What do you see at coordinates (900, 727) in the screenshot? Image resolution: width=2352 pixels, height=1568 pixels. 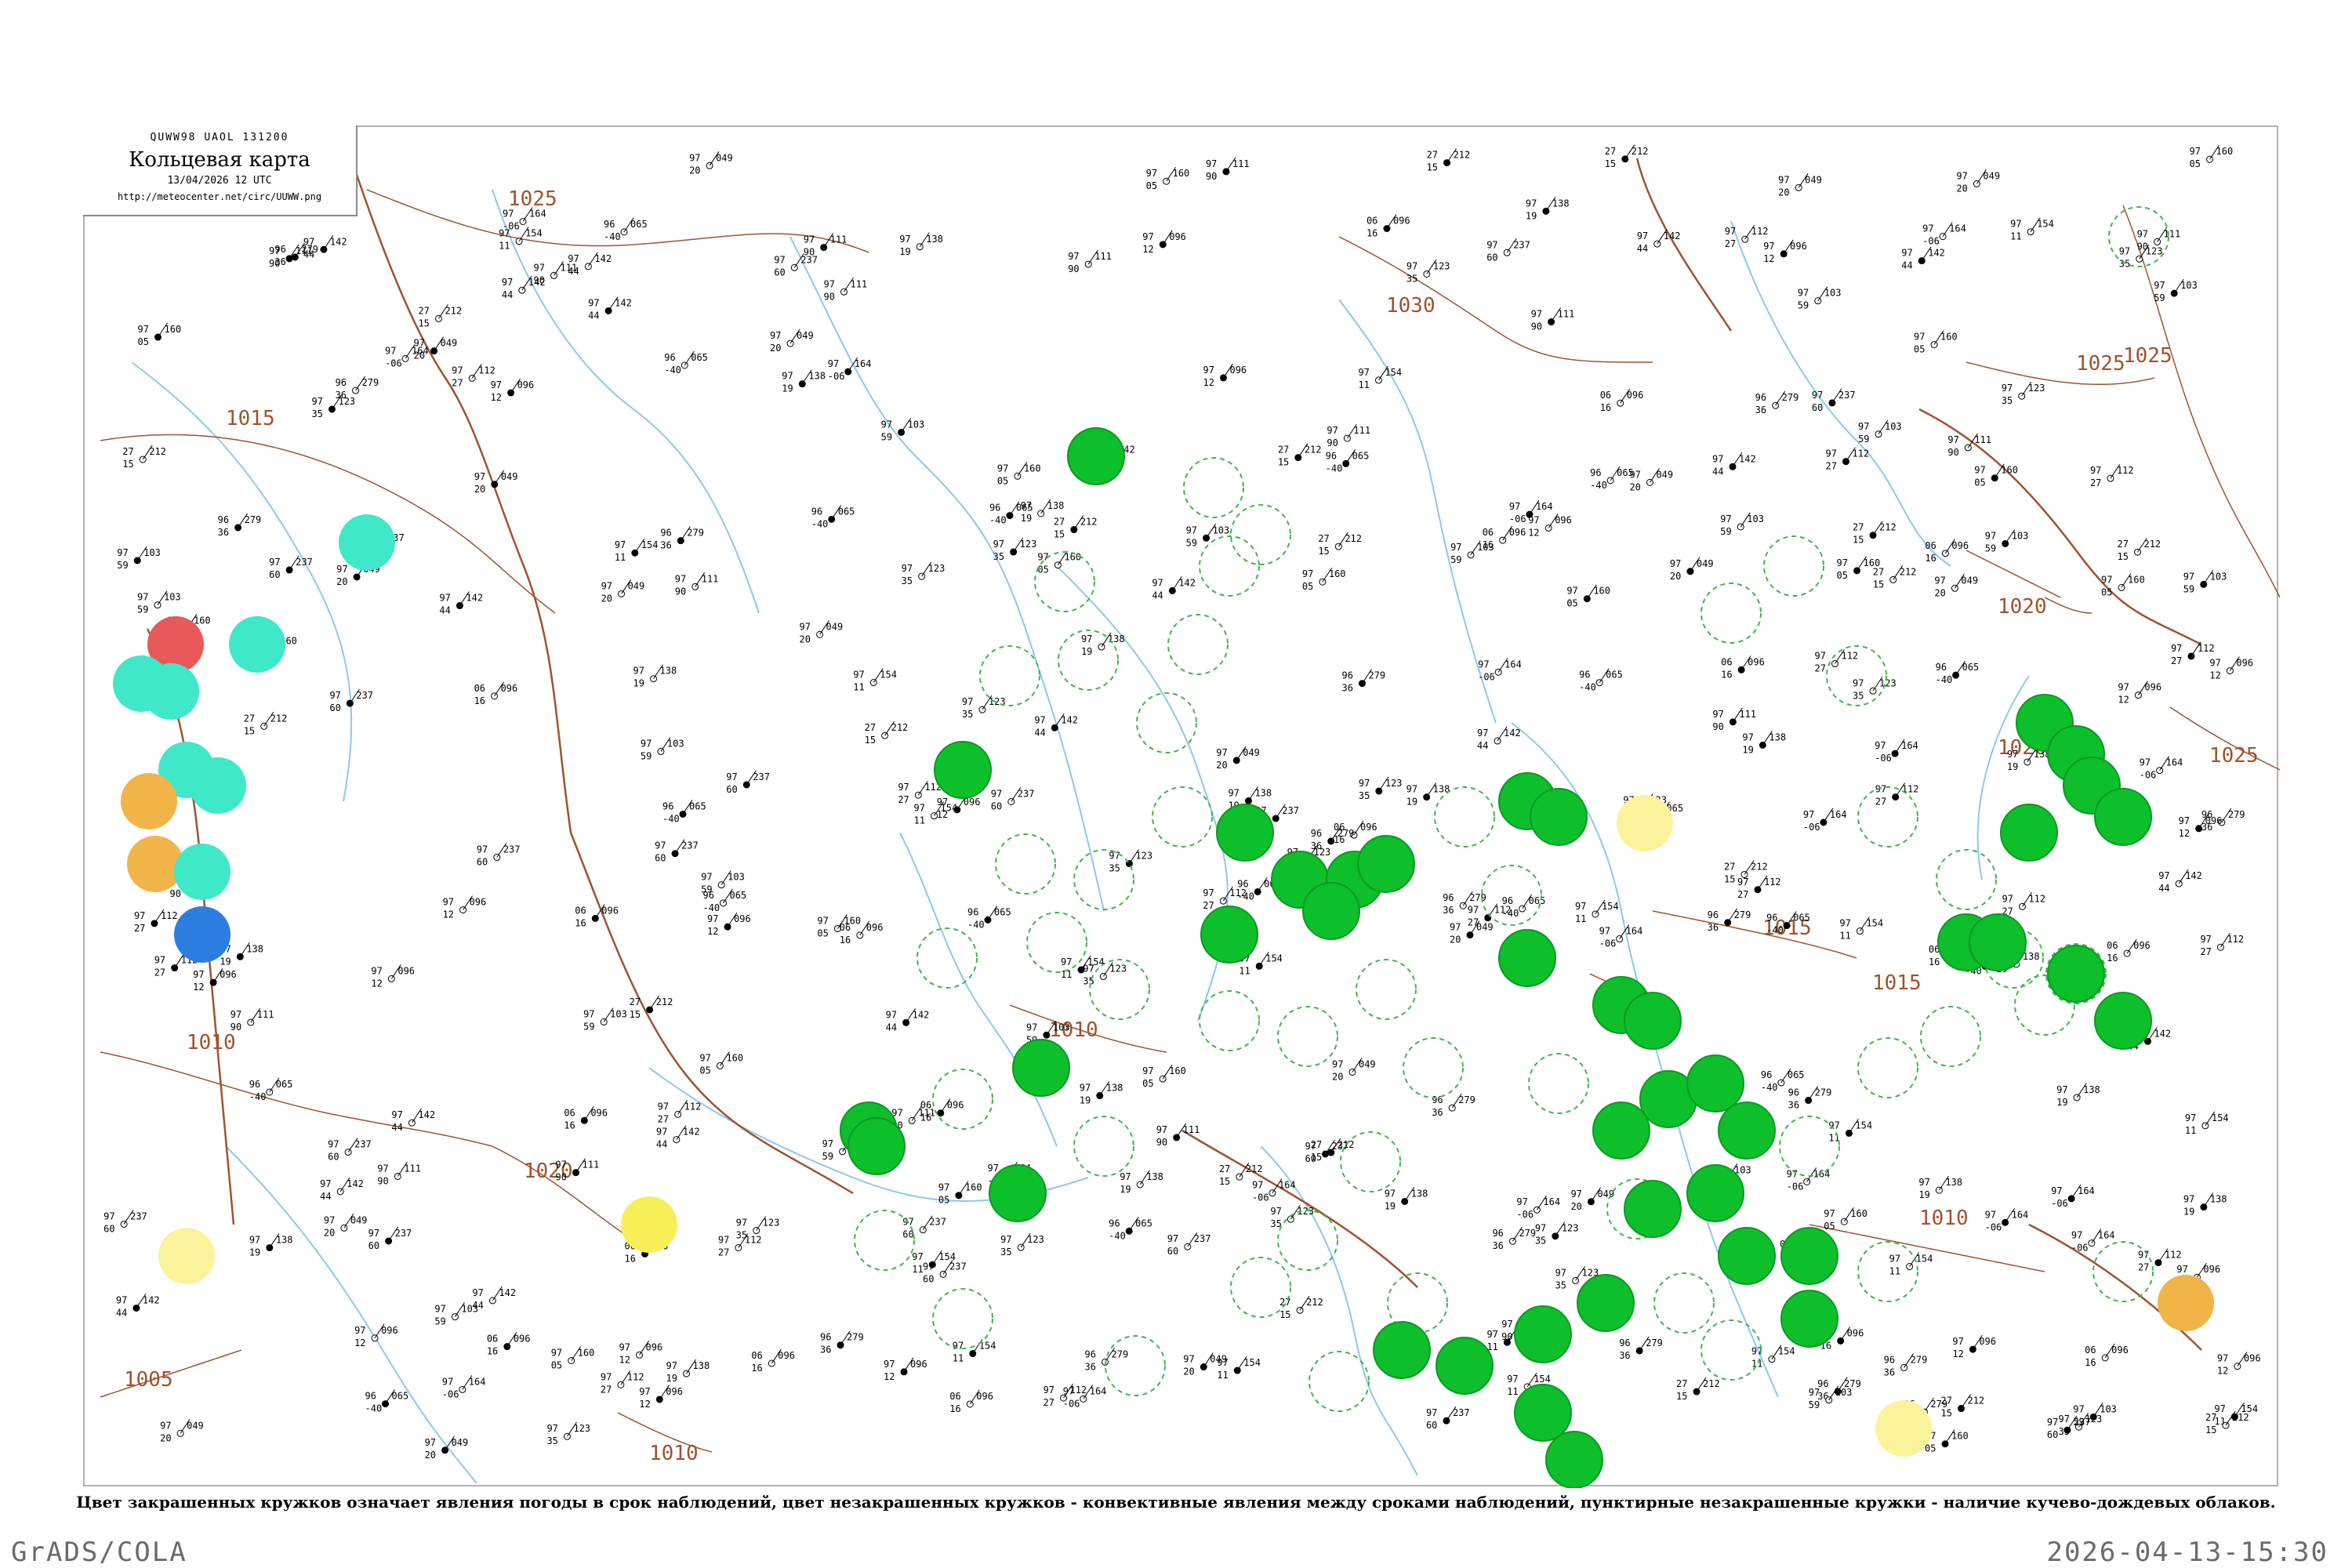 I see `station-pressure: 212` at bounding box center [900, 727].